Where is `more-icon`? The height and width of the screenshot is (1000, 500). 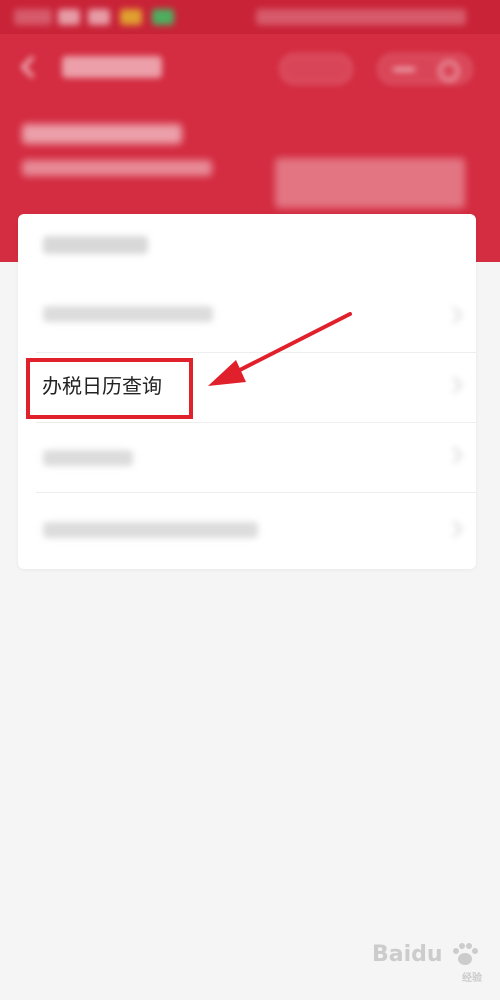
more-icon is located at coordinates (404, 69).